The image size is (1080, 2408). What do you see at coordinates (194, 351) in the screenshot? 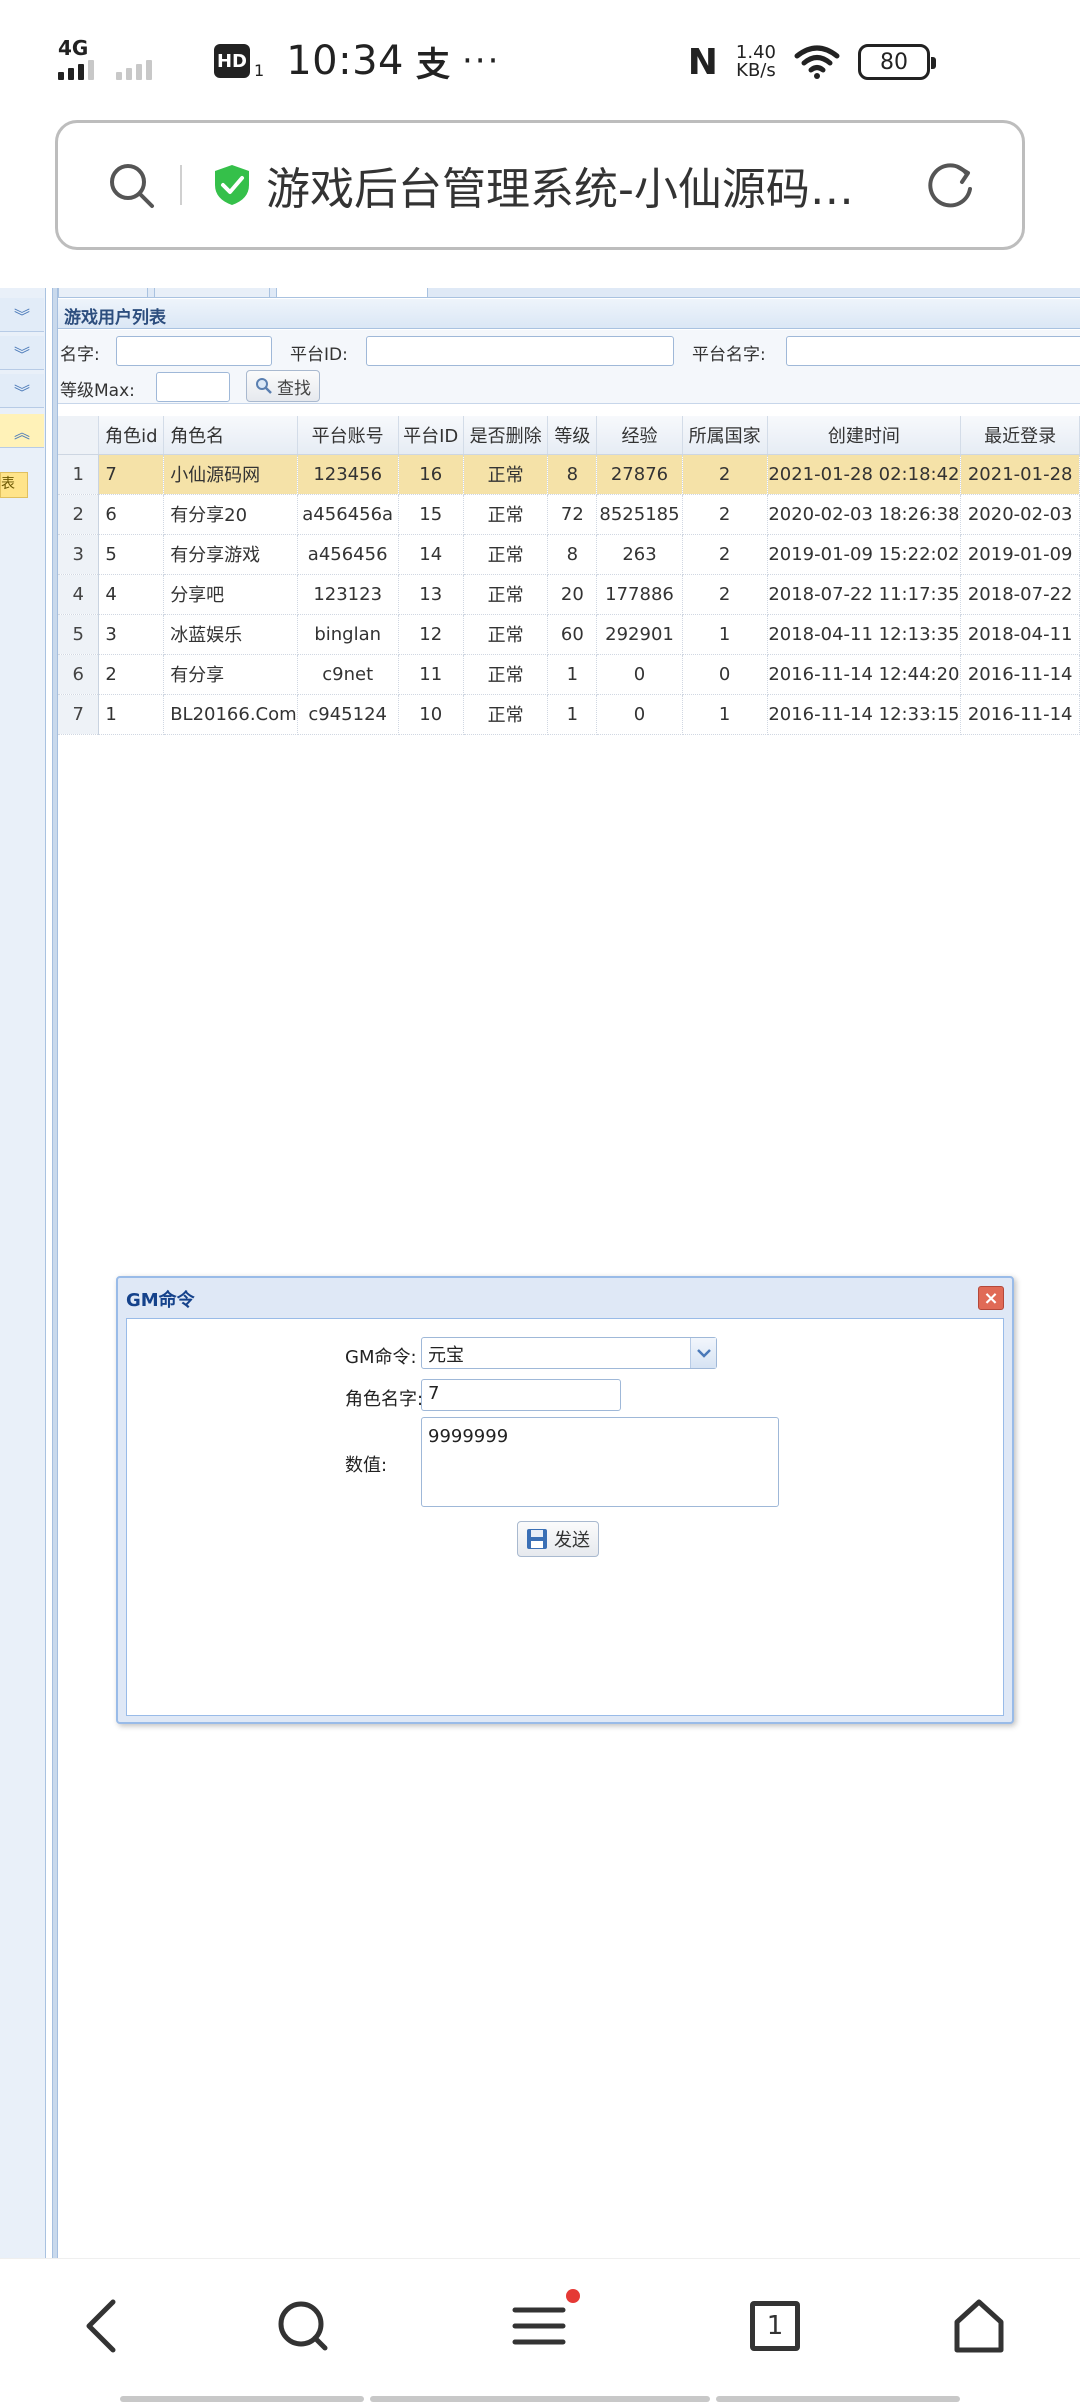
I see `name-input` at bounding box center [194, 351].